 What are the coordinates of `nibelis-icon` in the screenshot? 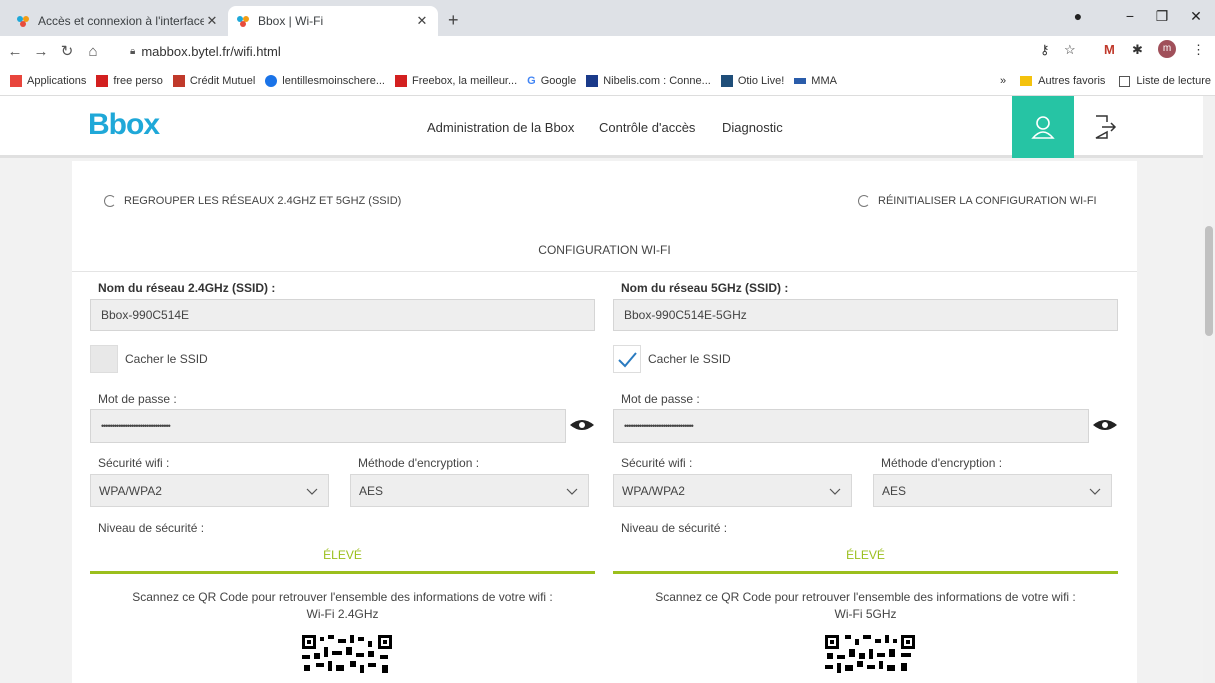 It's located at (592, 80).